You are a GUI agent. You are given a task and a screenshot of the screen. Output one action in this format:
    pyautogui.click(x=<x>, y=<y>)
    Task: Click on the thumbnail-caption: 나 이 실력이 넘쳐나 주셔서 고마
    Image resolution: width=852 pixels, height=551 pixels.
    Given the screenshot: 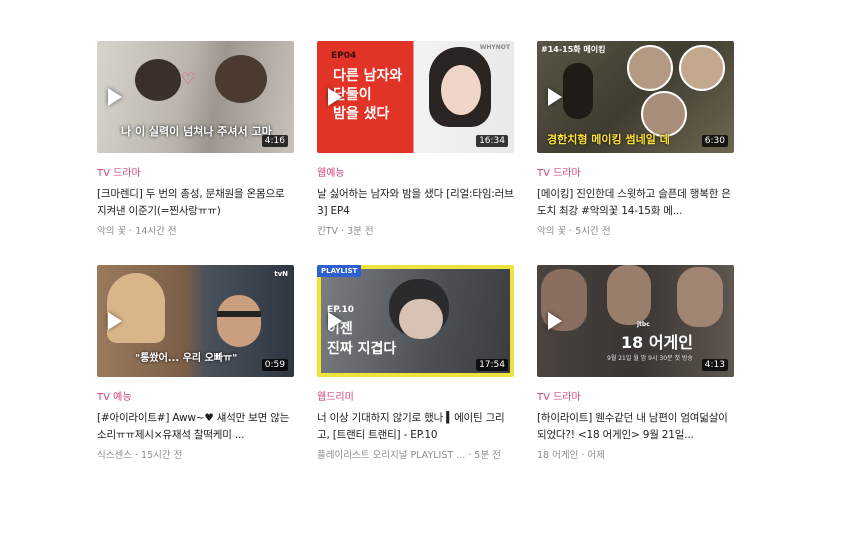 What is the action you would take?
    pyautogui.click(x=196, y=131)
    